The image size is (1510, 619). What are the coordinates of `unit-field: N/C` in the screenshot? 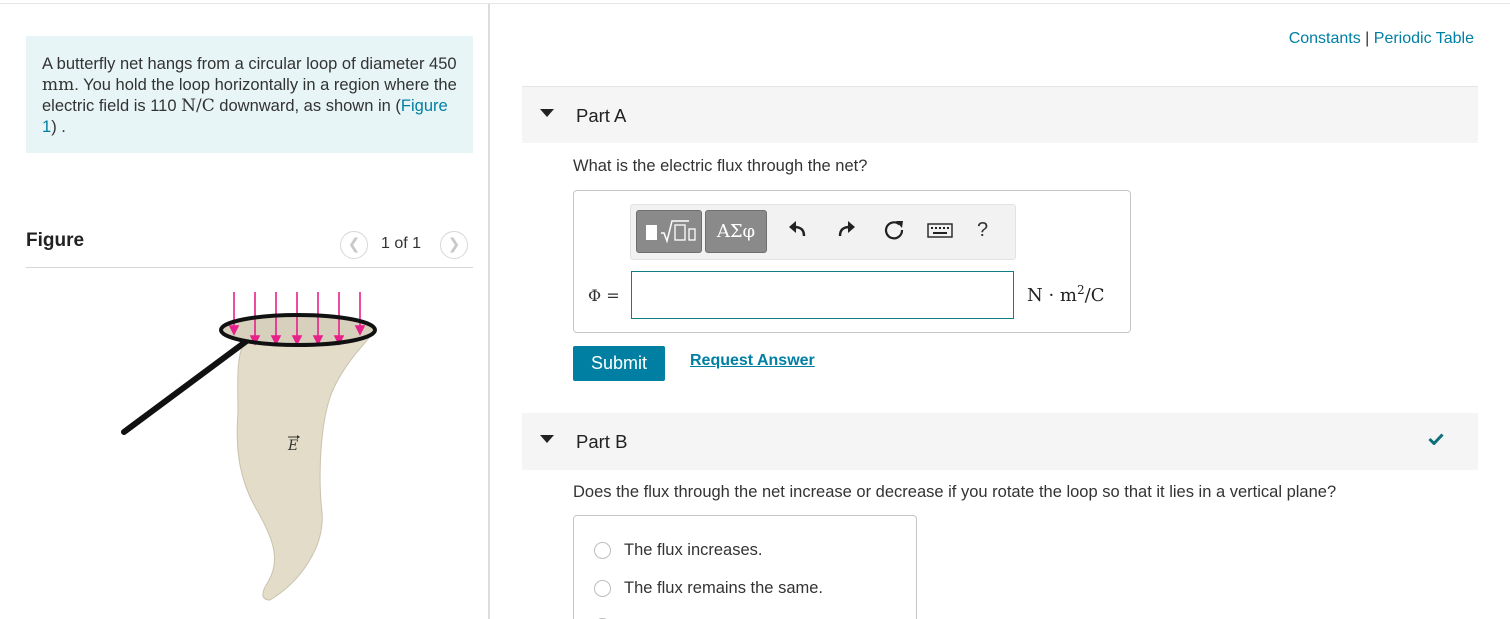 It's located at (198, 106).